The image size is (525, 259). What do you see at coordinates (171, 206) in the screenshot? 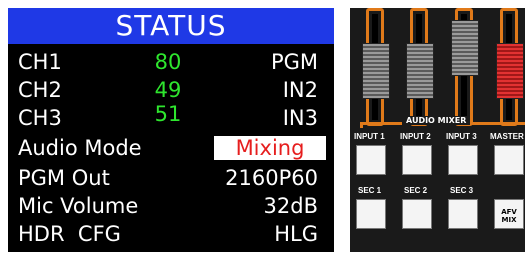
I see `mic-volume-row: Mic Volume 32dB` at bounding box center [171, 206].